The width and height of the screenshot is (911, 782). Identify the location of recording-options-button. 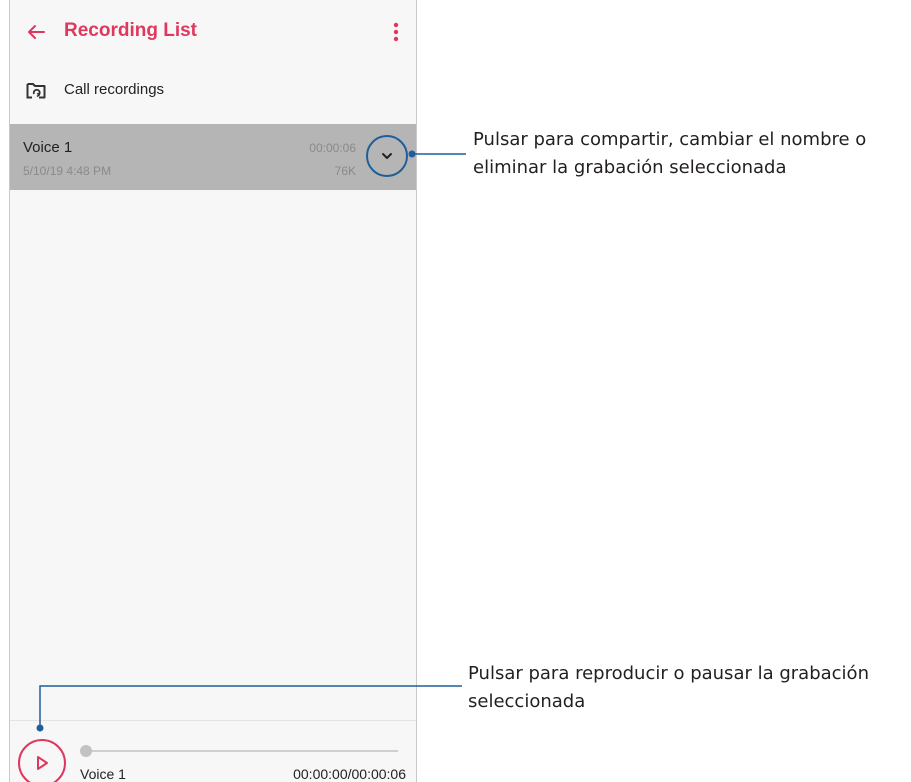
(387, 156).